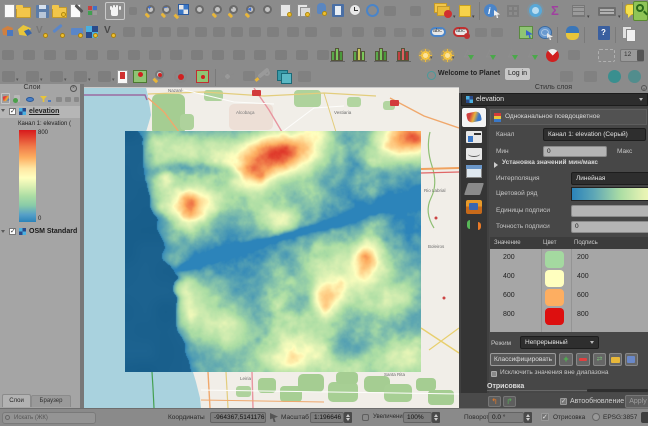 The height and width of the screenshot is (426, 648). Describe the element at coordinates (435, 190) in the screenshot. I see `svg-text: Rio Labrial` at that location.